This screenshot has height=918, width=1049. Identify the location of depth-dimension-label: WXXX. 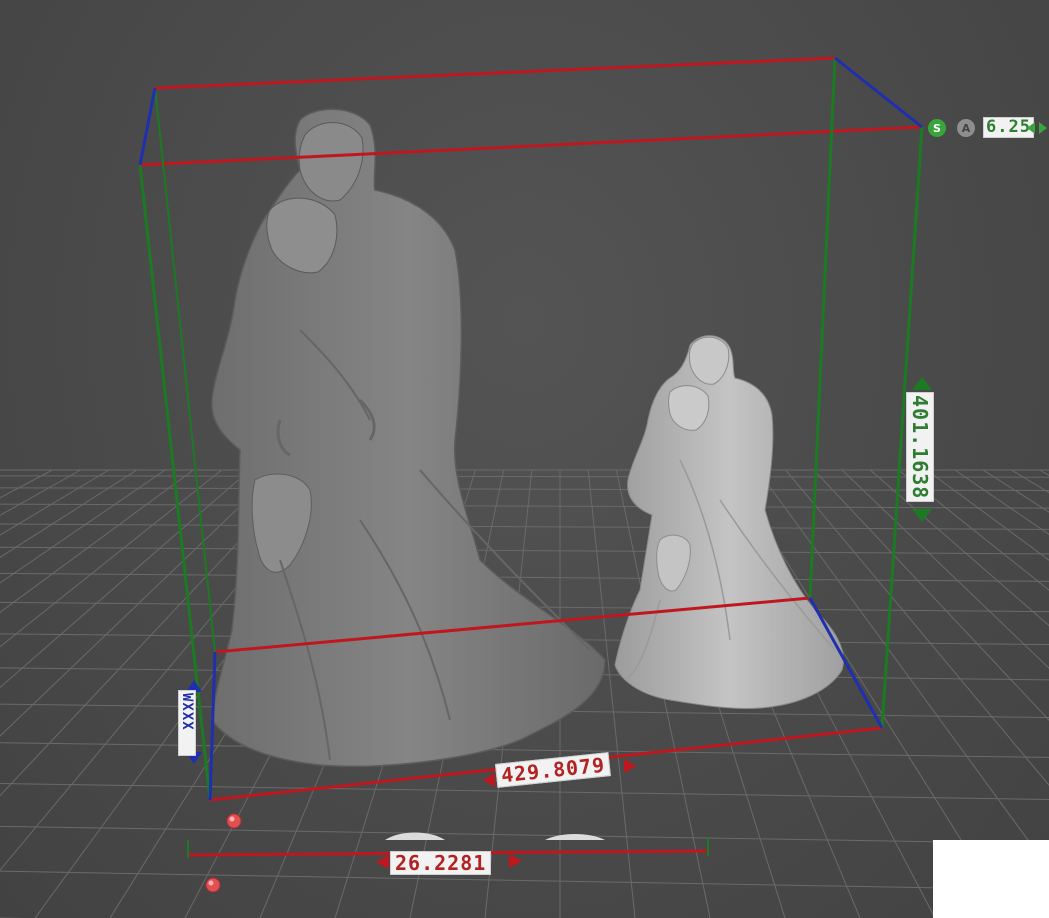
(187, 723).